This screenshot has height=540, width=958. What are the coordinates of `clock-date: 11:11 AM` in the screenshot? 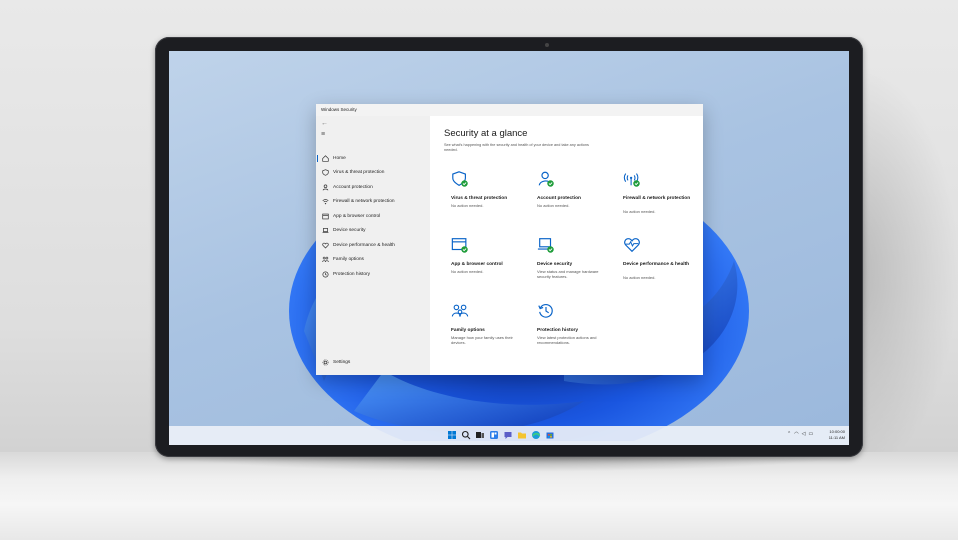 It's located at (836, 437).